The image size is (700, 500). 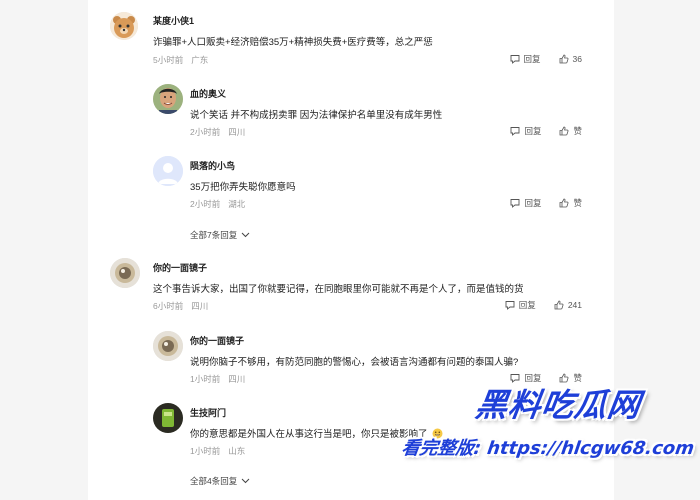 I want to click on more-replies-label: 全部7条回复, so click(x=214, y=235).